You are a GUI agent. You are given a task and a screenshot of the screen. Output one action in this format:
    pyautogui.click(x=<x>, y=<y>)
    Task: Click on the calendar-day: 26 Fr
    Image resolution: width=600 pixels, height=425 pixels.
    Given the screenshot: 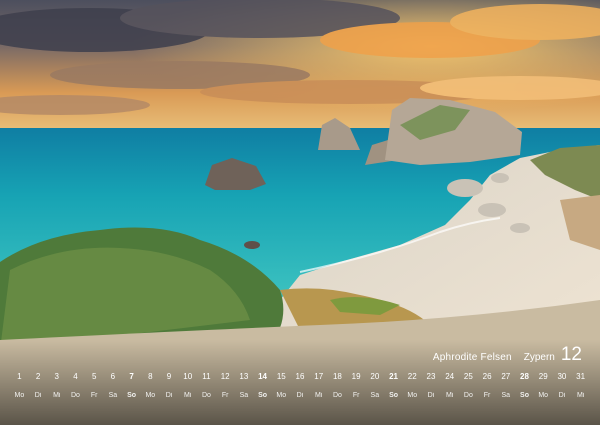 What is the action you would take?
    pyautogui.click(x=487, y=393)
    